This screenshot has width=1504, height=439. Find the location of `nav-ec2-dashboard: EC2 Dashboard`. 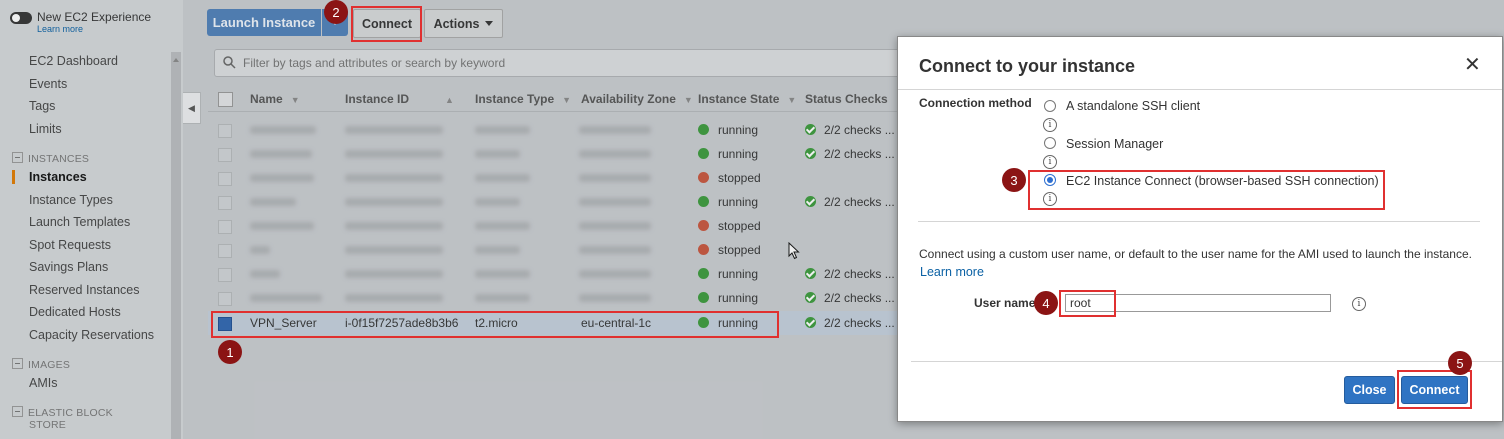

nav-ec2-dashboard: EC2 Dashboard is located at coordinates (73, 61).